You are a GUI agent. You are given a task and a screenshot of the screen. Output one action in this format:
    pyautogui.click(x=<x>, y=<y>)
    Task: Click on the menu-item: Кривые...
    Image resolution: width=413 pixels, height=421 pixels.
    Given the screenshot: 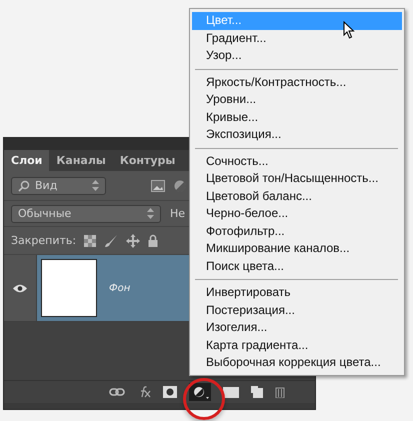 What is the action you would take?
    pyautogui.click(x=297, y=117)
    